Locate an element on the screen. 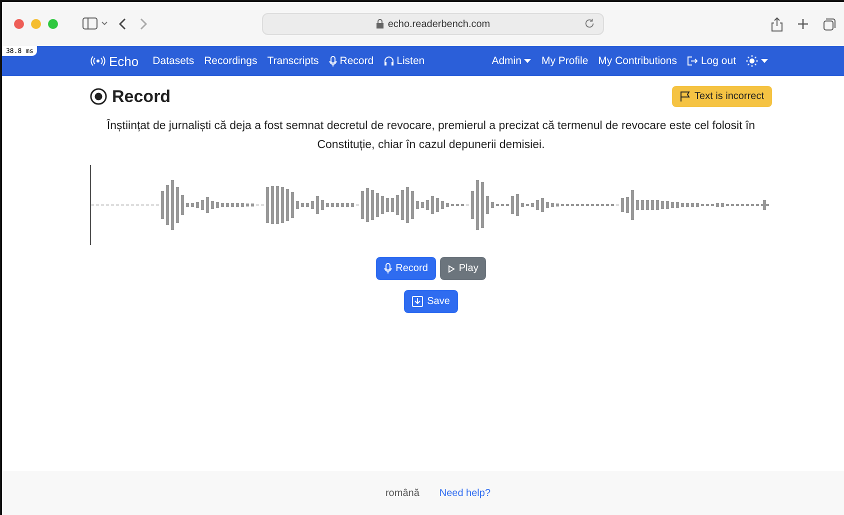 The image size is (844, 515). nav-link: Recordings is located at coordinates (231, 61).